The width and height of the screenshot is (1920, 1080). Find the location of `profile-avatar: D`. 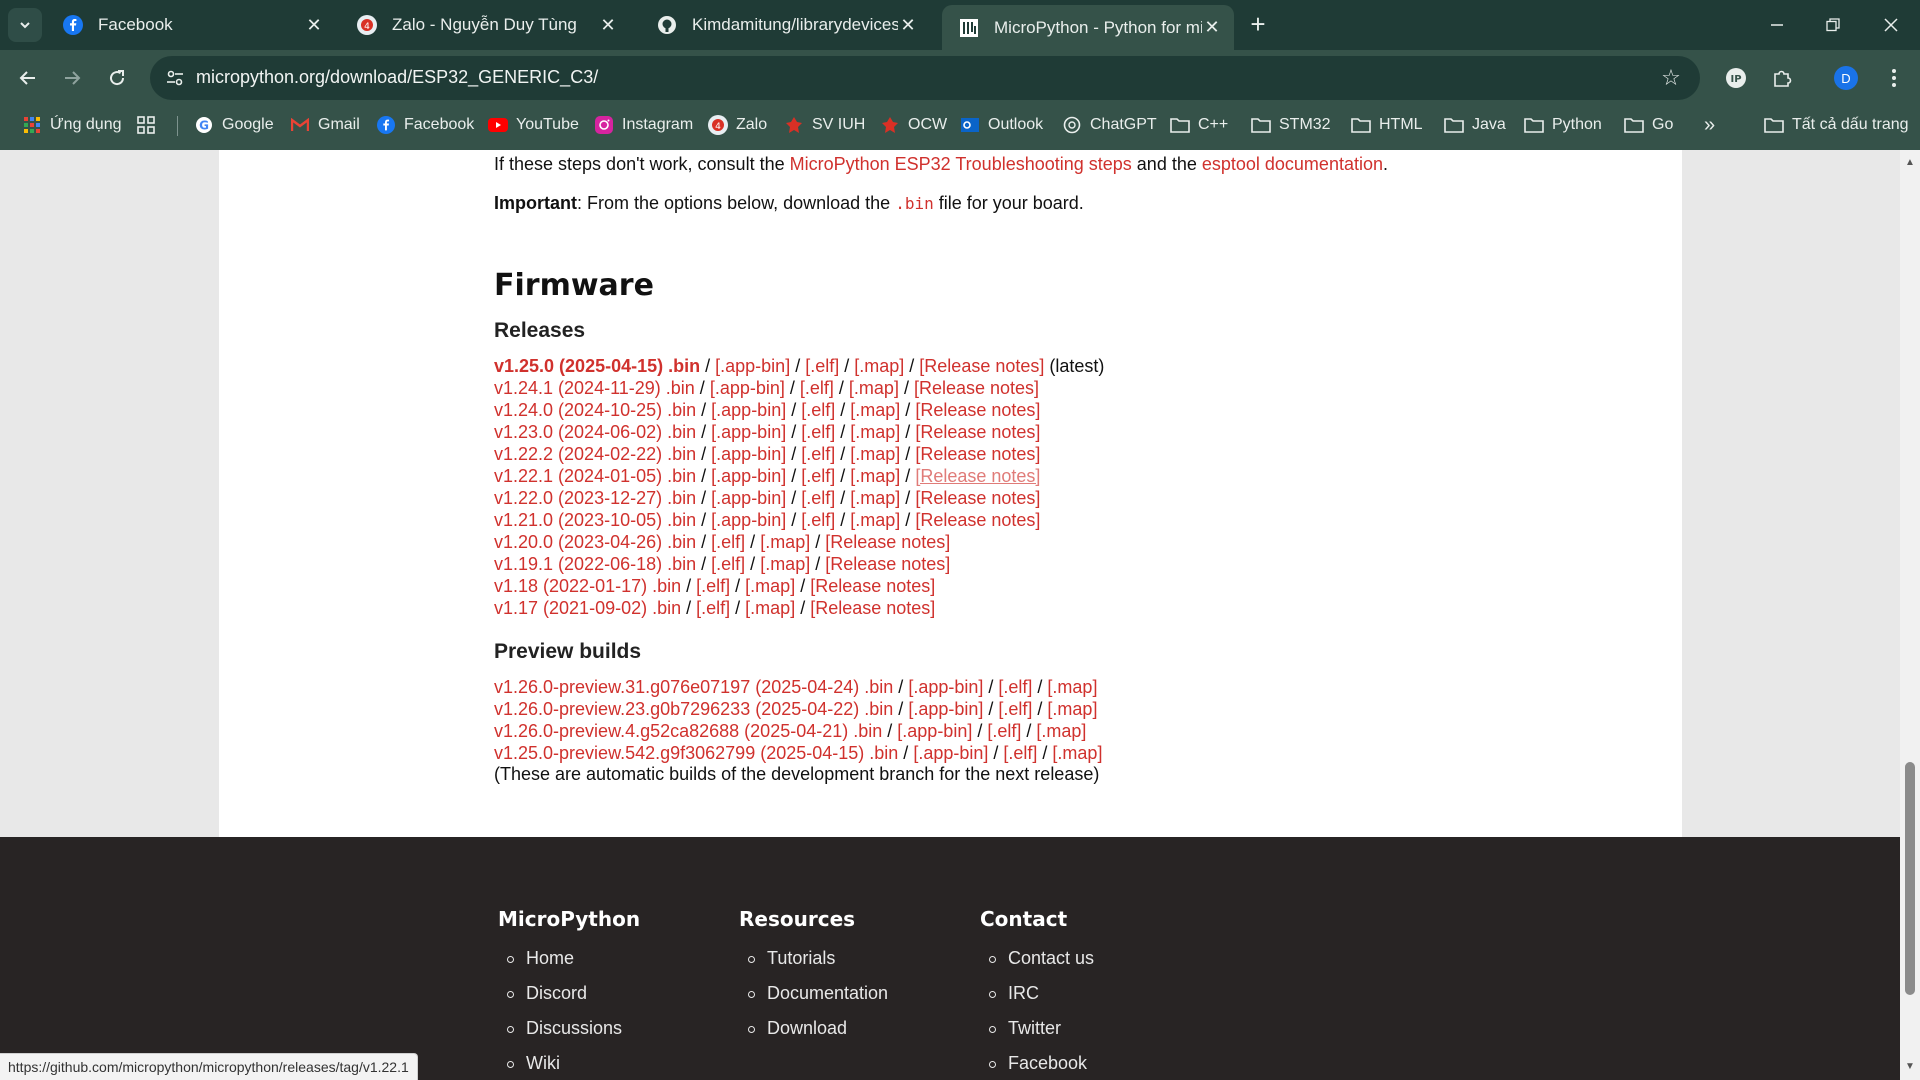

profile-avatar: D is located at coordinates (1846, 78).